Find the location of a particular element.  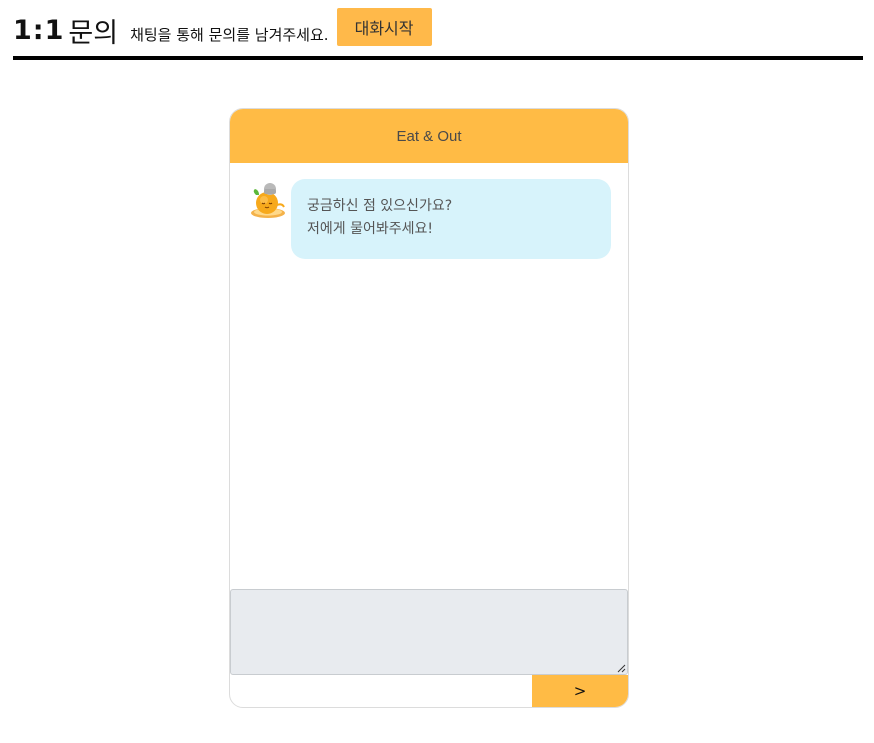

chat-header-title: Eat & Out is located at coordinates (429, 136).